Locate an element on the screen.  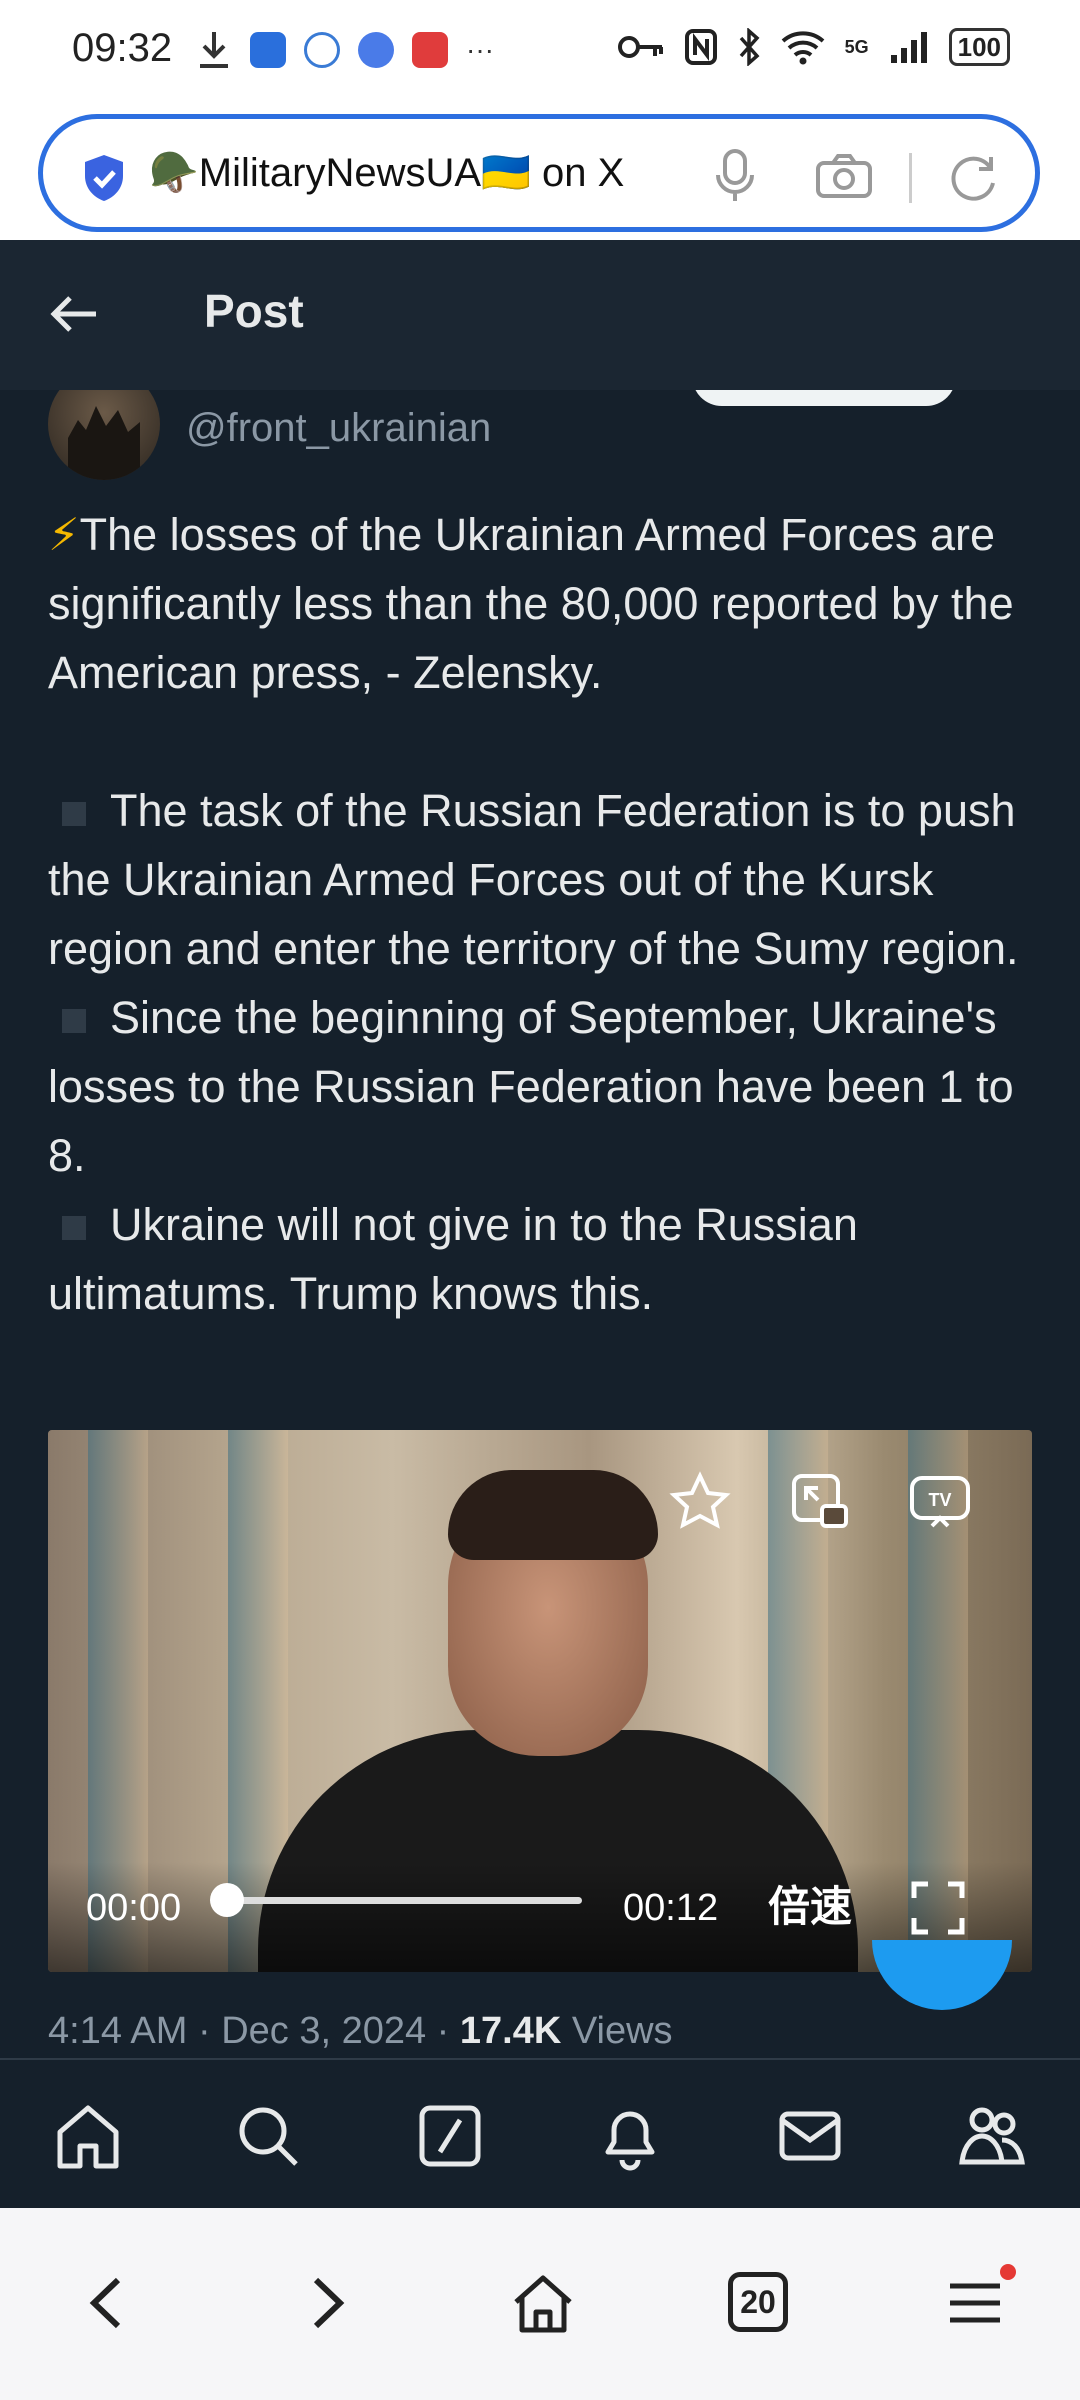
nfc-icon is located at coordinates (700, 47).